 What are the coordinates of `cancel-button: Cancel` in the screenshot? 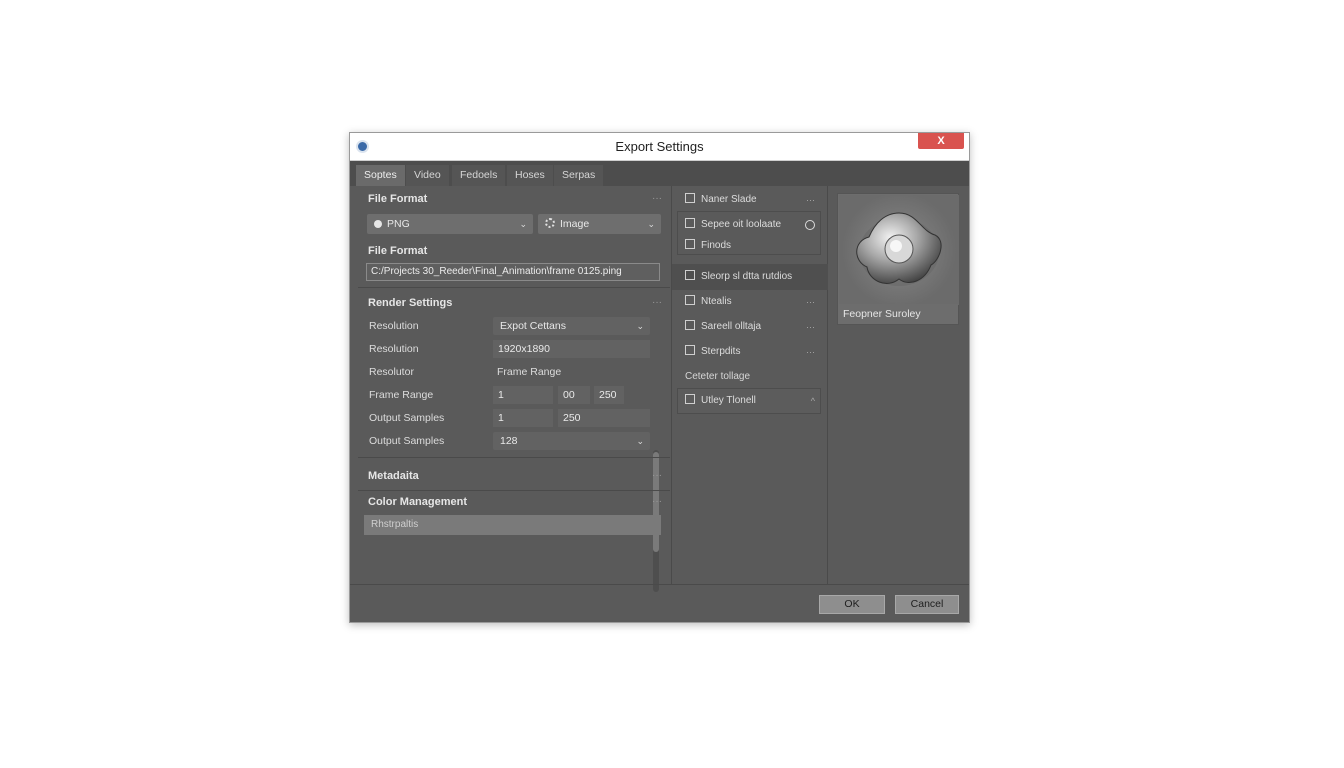 It's located at (927, 604).